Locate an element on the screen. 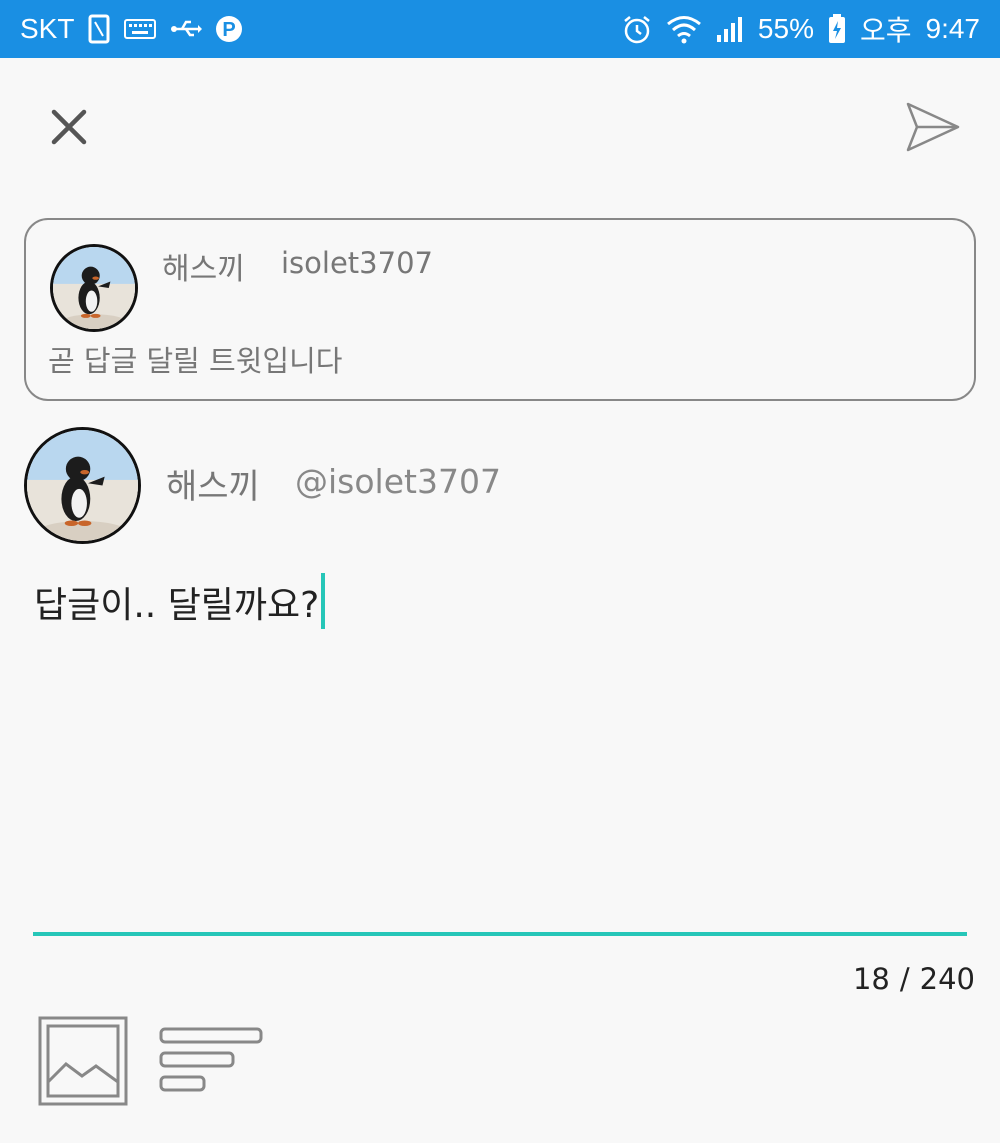 The height and width of the screenshot is (1143, 1000). attach-image-button is located at coordinates (83, 1061).